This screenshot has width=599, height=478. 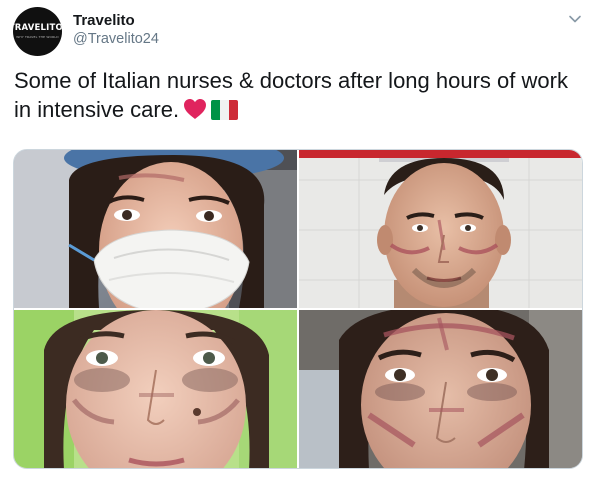 What do you see at coordinates (37, 28) in the screenshot?
I see `avatar-logo-text: TRAVELITO.` at bounding box center [37, 28].